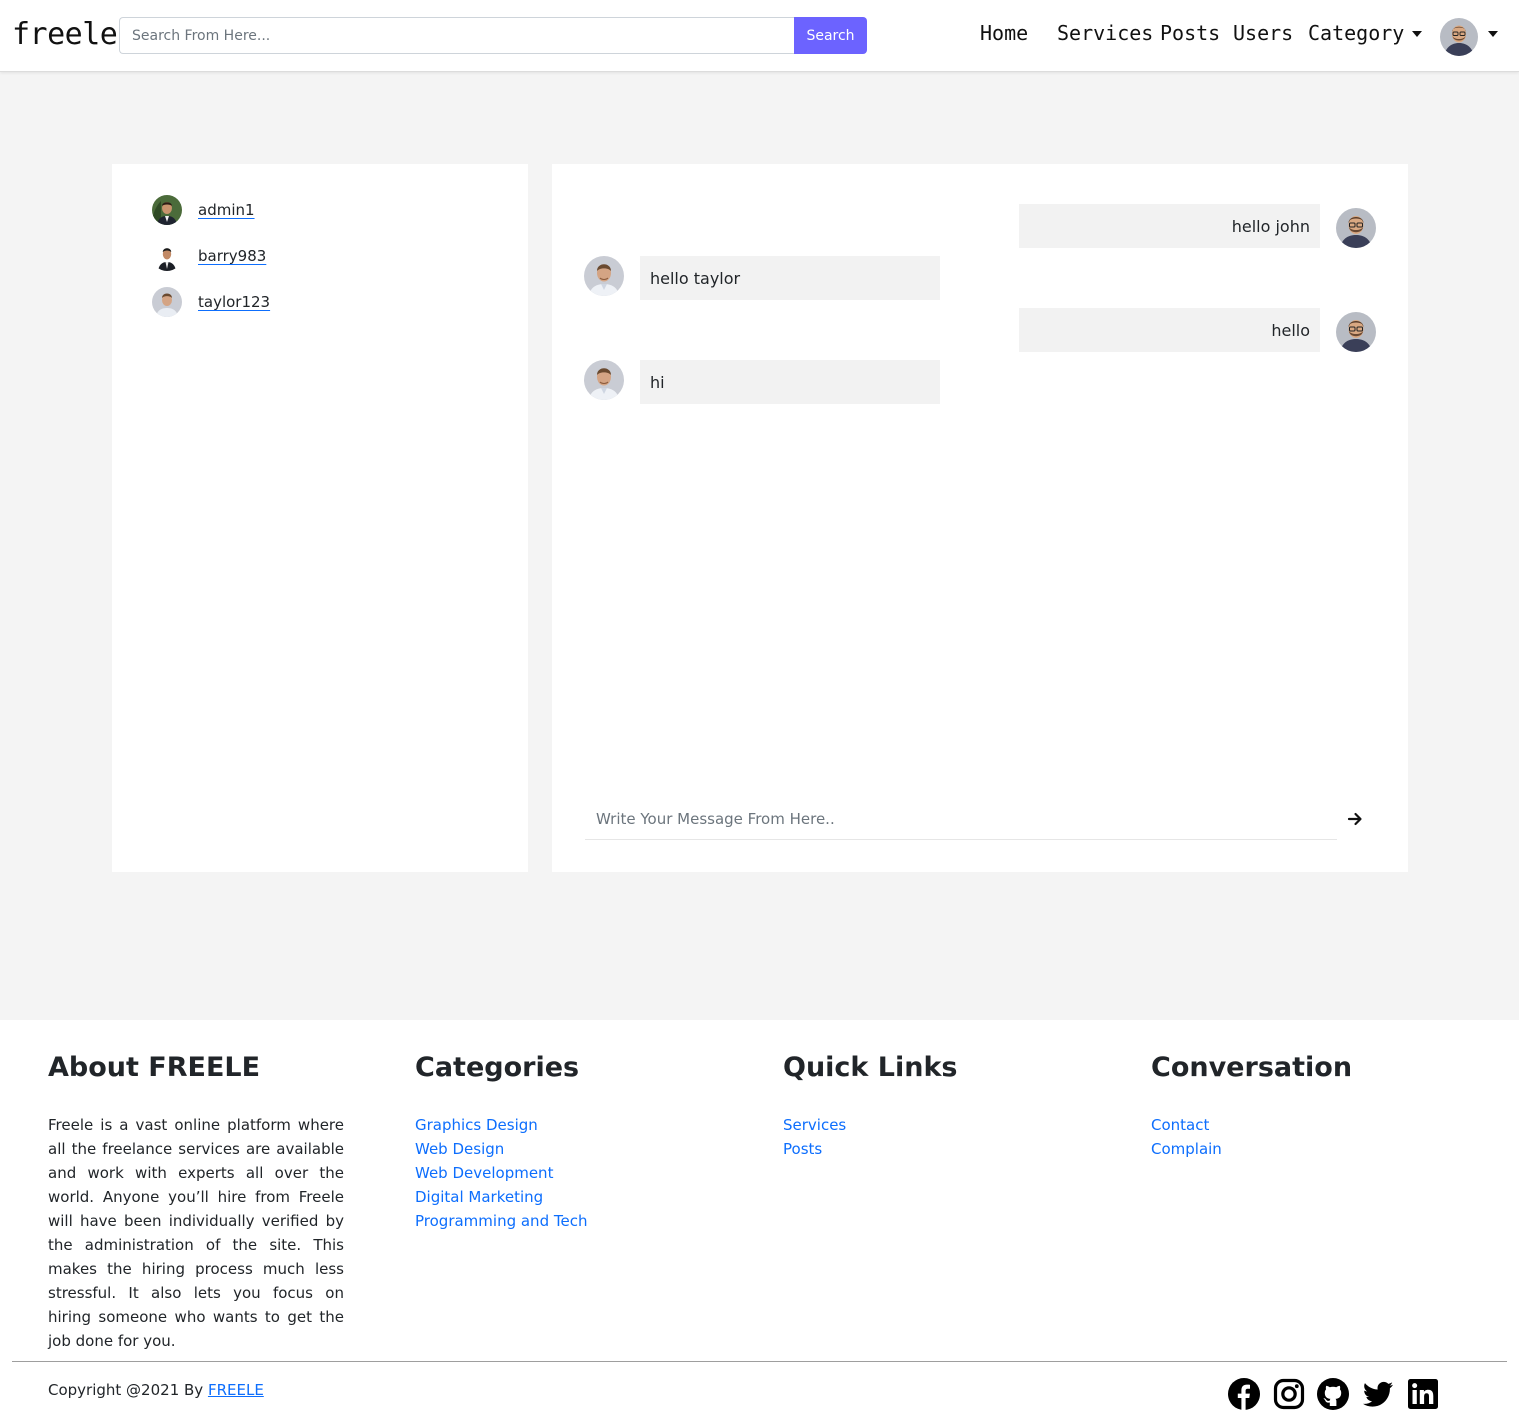 This screenshot has height=1422, width=1519. What do you see at coordinates (497, 1067) in the screenshot?
I see `footer-categories-heading: Categories` at bounding box center [497, 1067].